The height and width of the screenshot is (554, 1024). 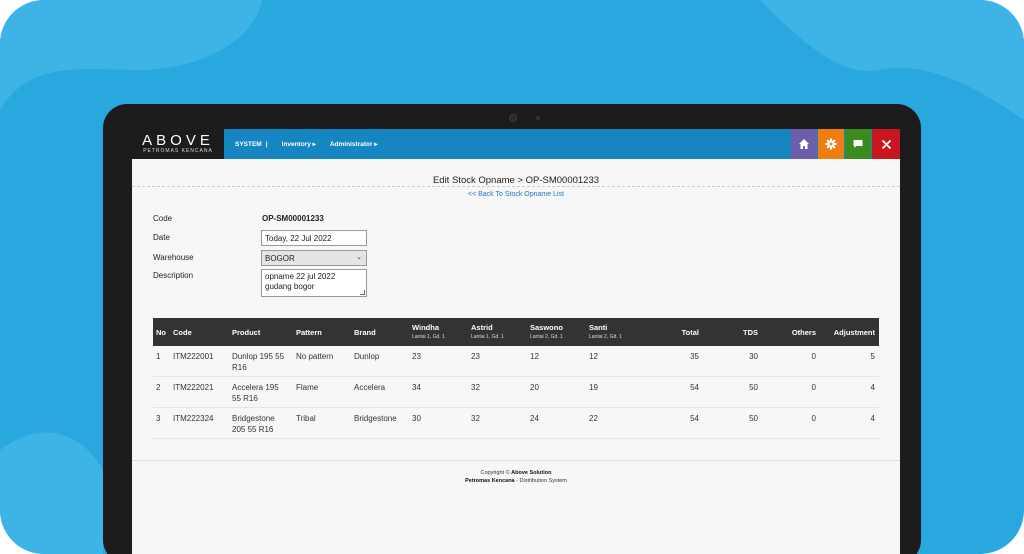 I want to click on description-line-1: opname 22 jul 2022, so click(x=300, y=276).